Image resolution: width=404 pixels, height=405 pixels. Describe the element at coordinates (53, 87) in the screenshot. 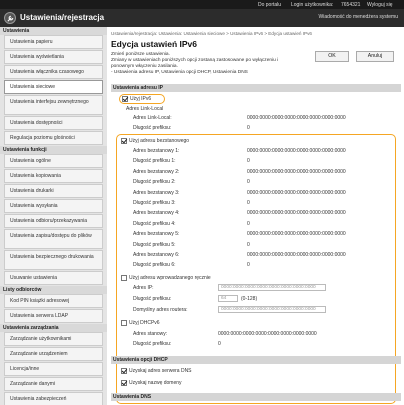

I see `sidebar-item: Ustawienia sieciowe` at that location.